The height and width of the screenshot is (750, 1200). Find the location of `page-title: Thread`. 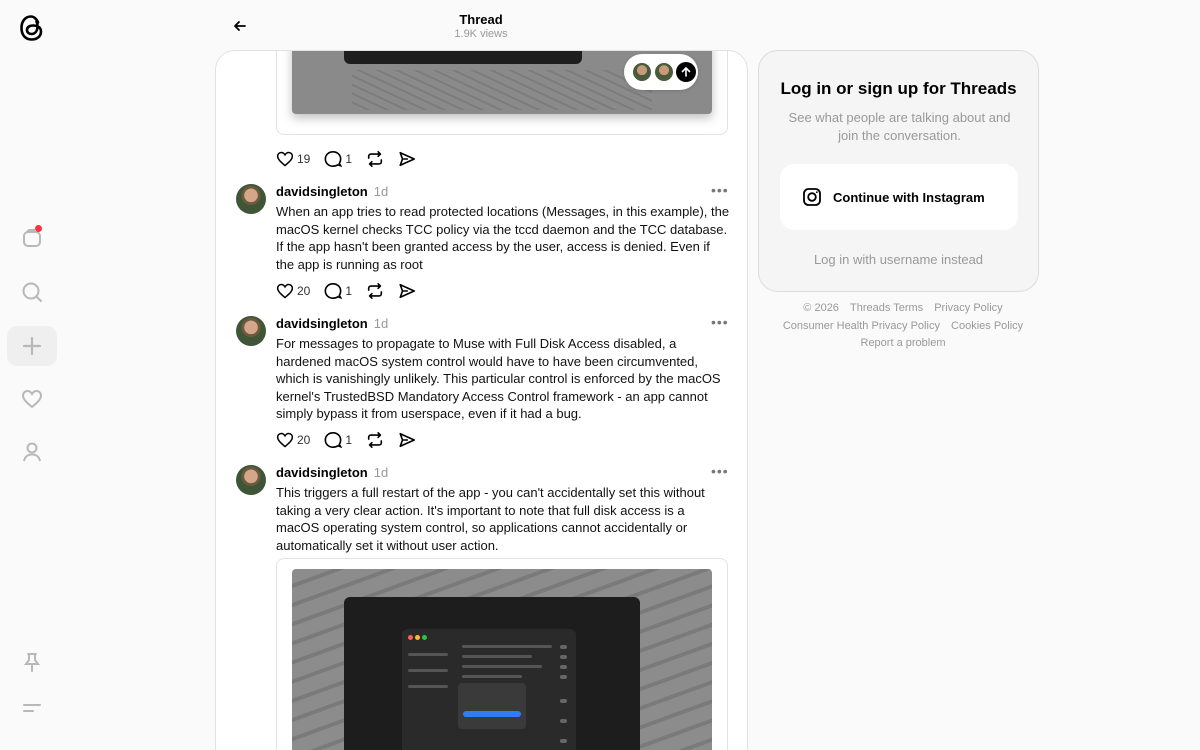

page-title: Thread is located at coordinates (481, 19).